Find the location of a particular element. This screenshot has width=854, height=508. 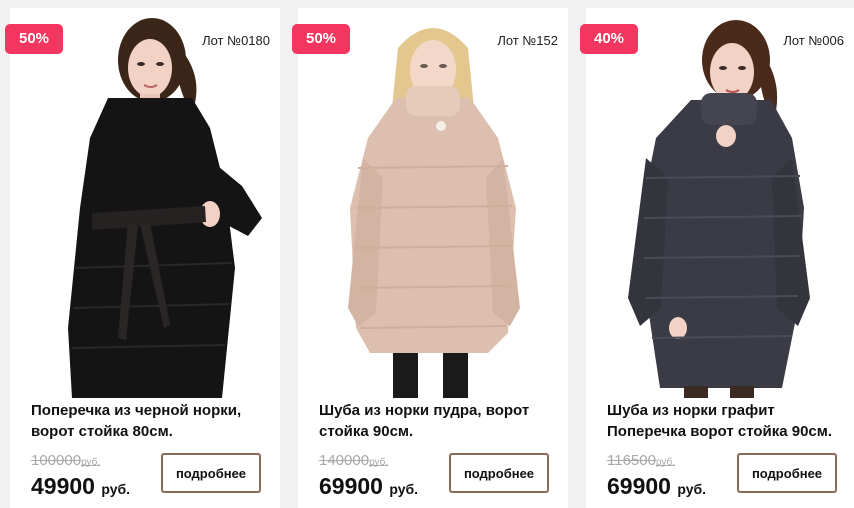

old-price: 100000руб. is located at coordinates (80, 462).